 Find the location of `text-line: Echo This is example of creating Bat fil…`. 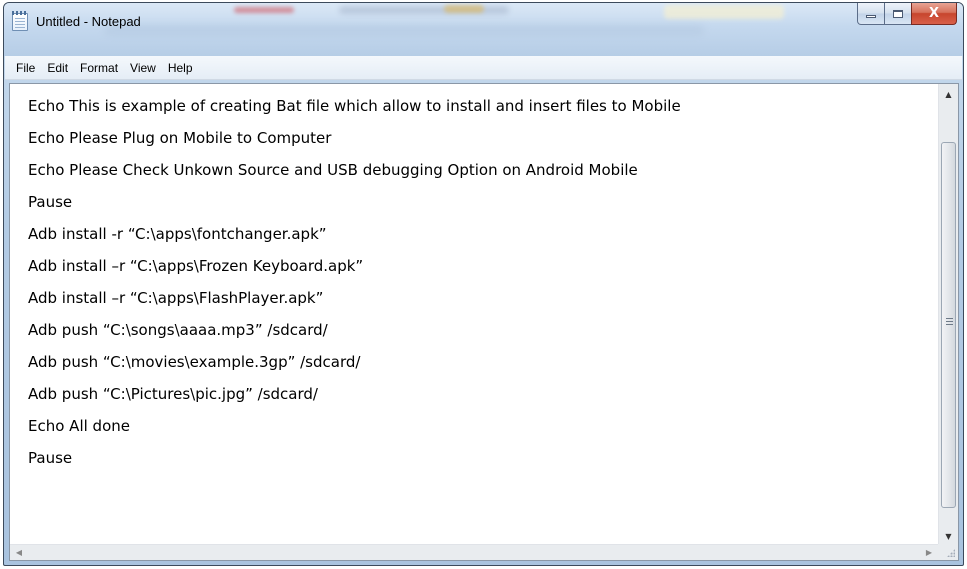

text-line: Echo This is example of creating Bat fil… is located at coordinates (354, 106).